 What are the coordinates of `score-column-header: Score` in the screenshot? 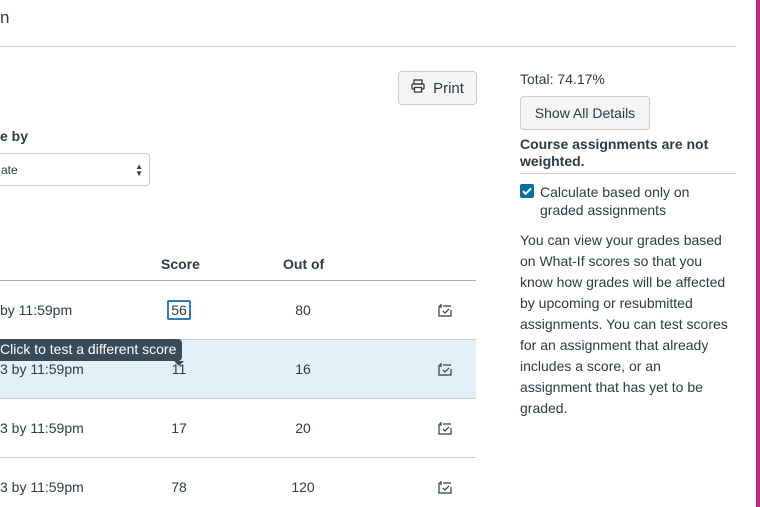 It's located at (180, 264).